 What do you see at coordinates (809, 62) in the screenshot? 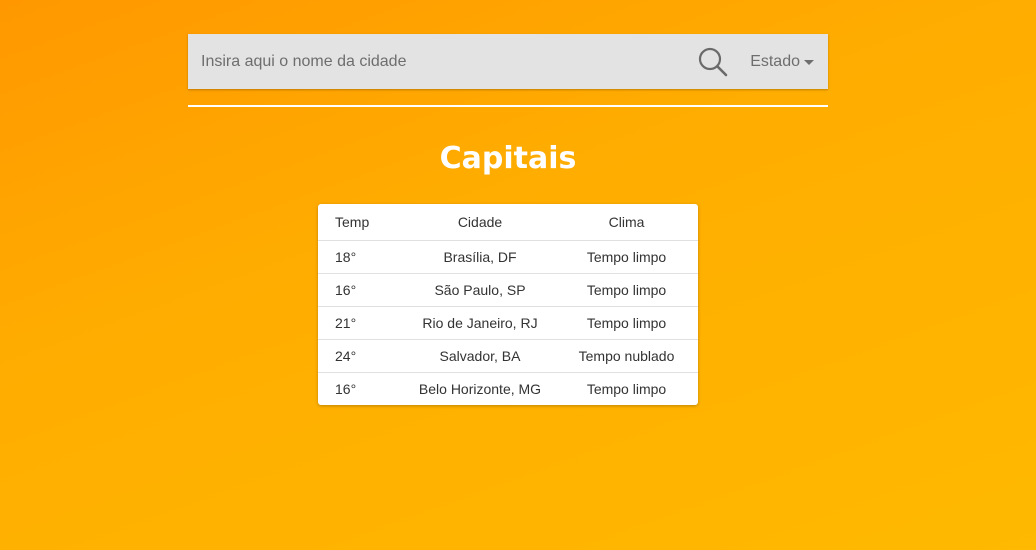
I see `chevron-down-icon` at bounding box center [809, 62].